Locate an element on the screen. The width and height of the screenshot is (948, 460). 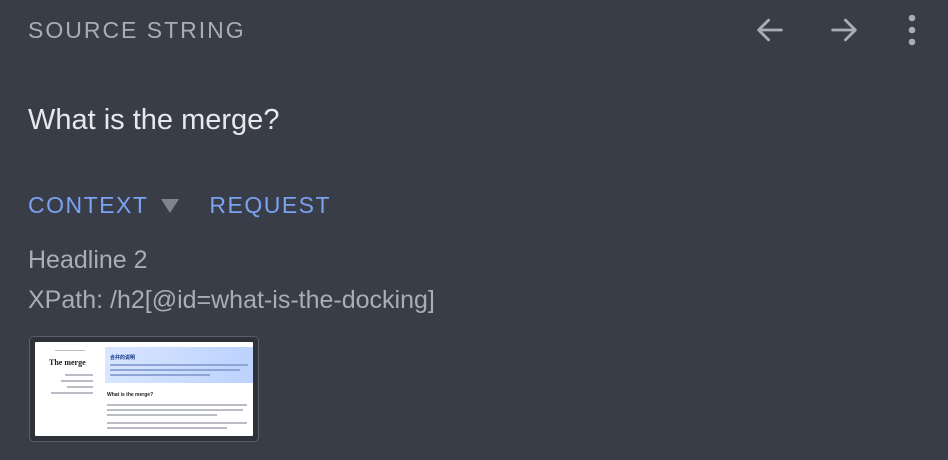
tab-request: REQUEST is located at coordinates (270, 205).